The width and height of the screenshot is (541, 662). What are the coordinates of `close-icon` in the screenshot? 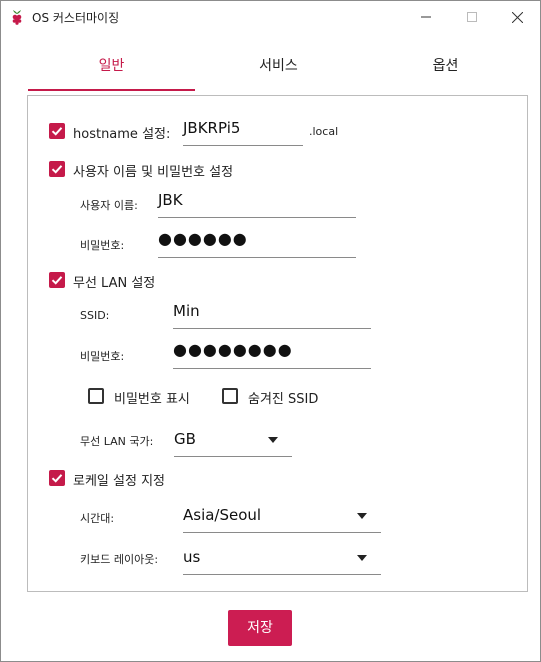 It's located at (517, 17).